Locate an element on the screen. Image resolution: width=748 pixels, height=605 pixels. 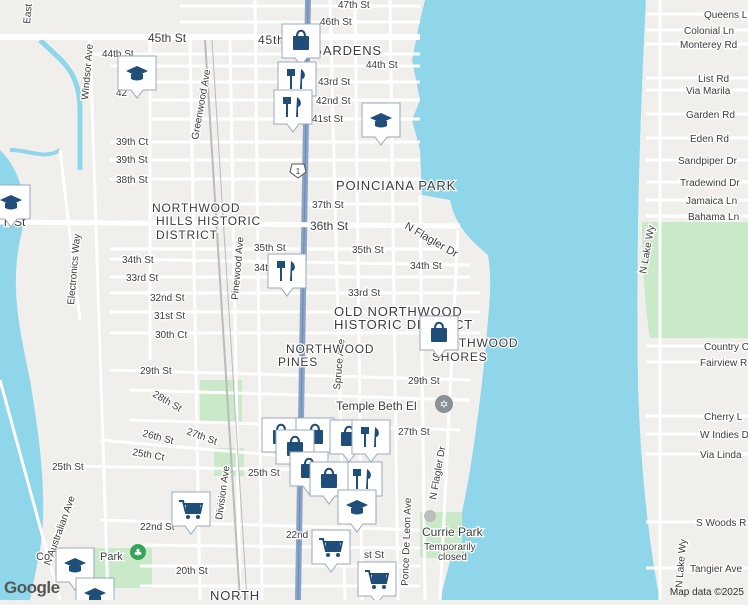
street-label: 45th St is located at coordinates (167, 38).